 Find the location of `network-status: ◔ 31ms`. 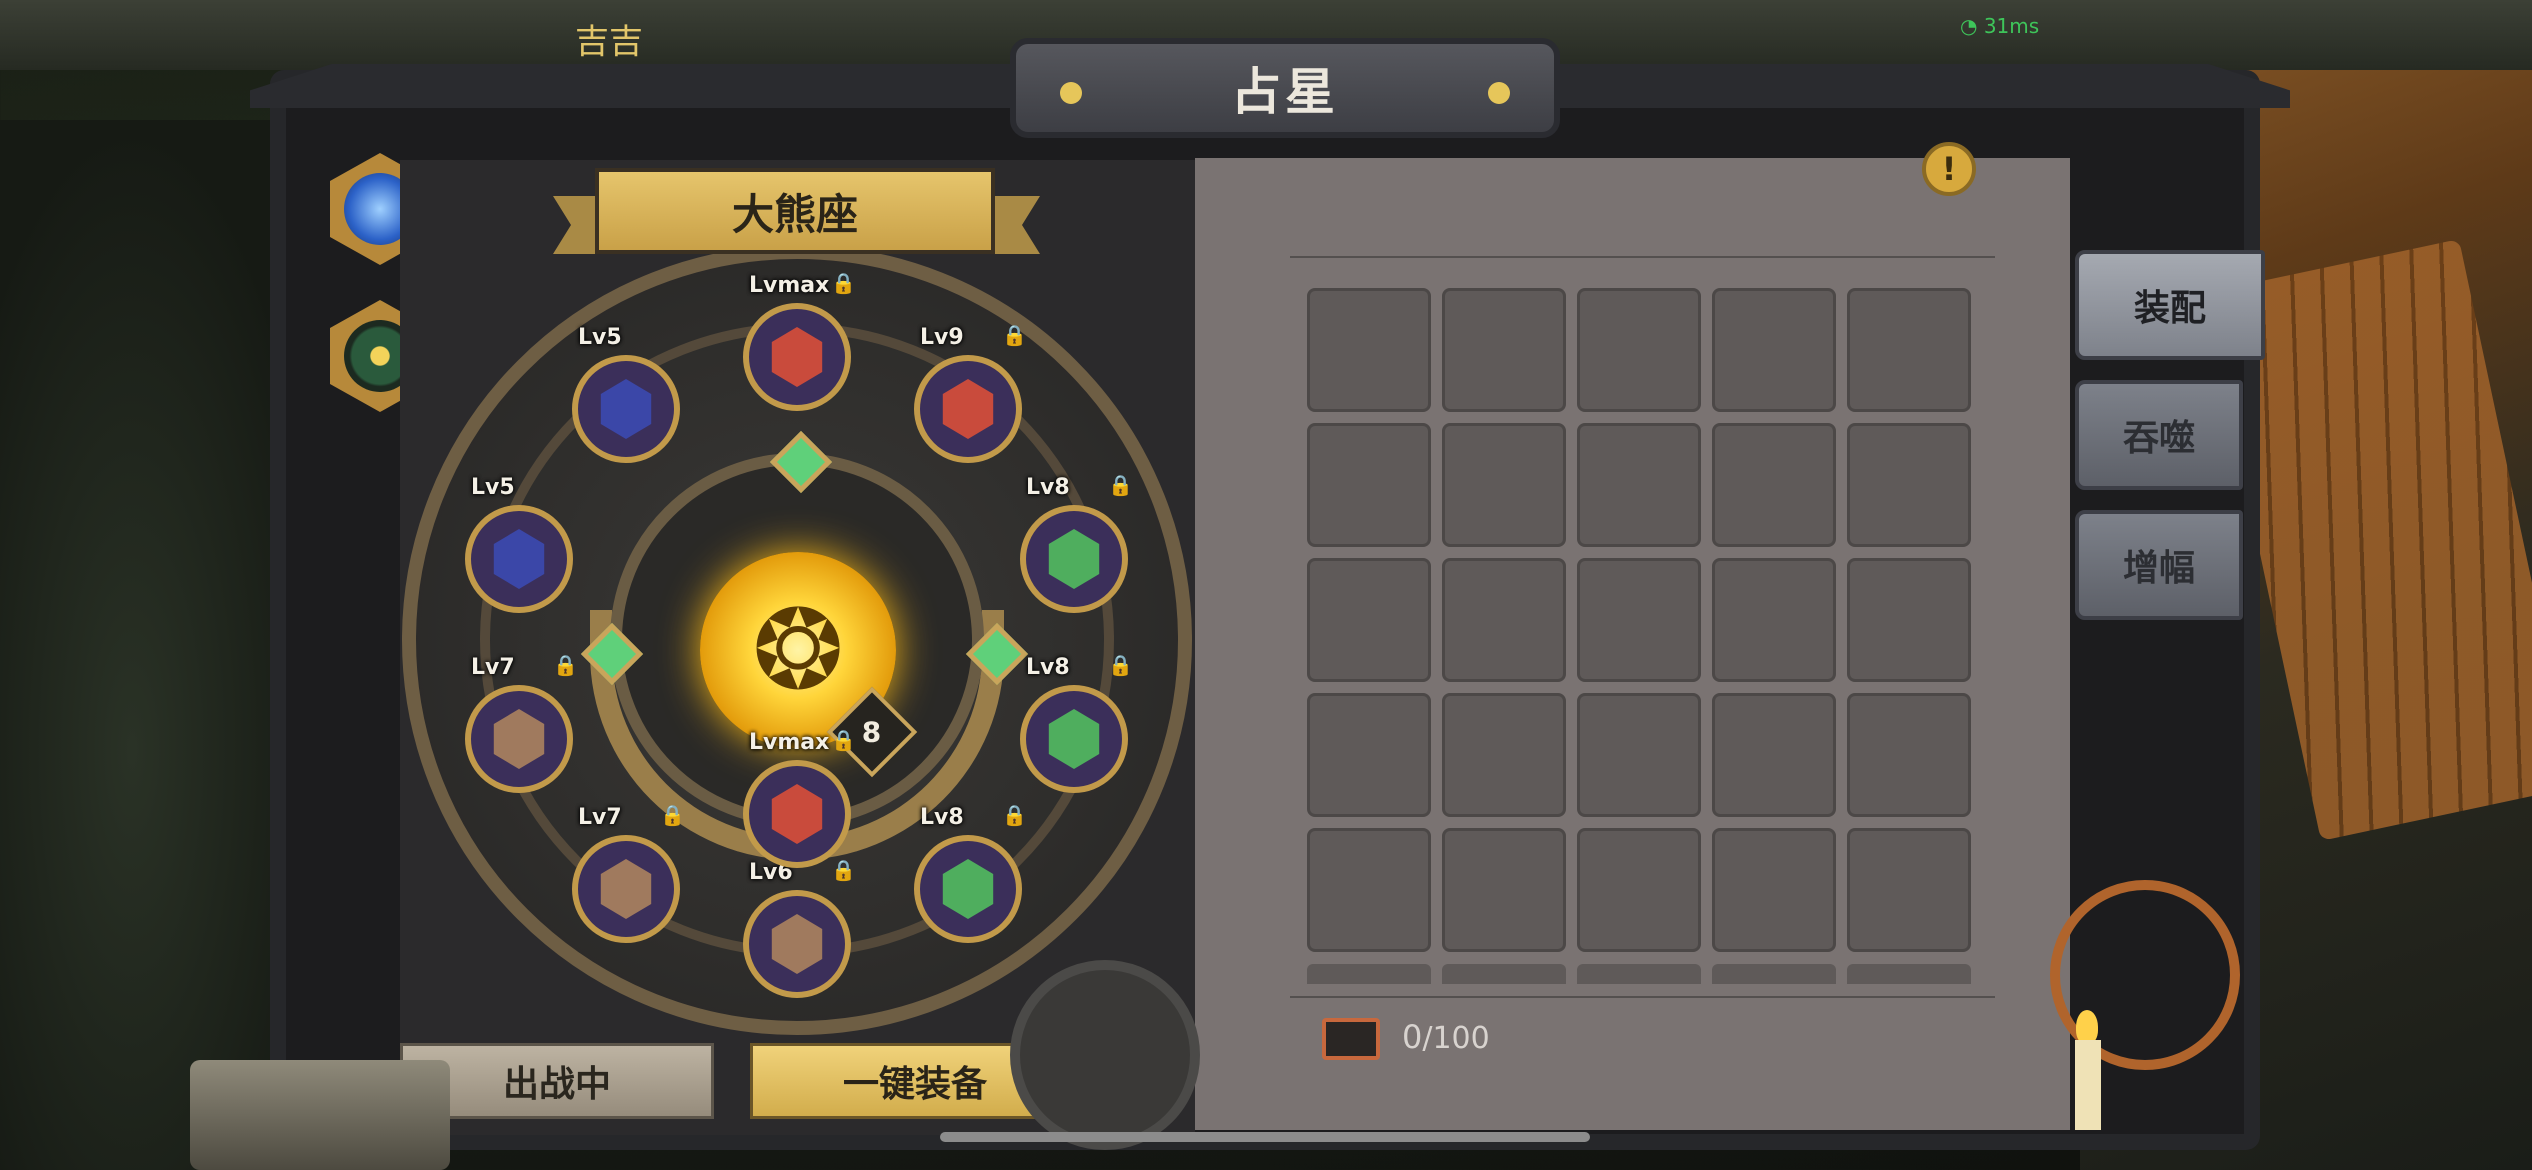

network-status: ◔ 31ms is located at coordinates (1999, 26).